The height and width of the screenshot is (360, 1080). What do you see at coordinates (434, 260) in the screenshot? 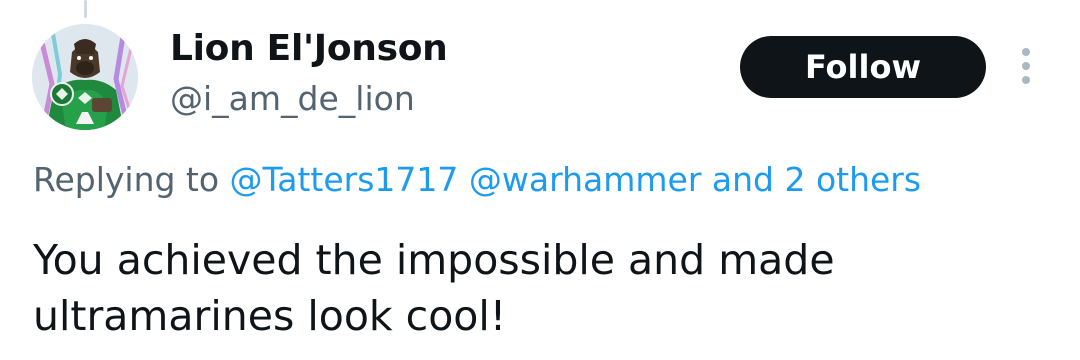
I see `tweet-text-line: You achieved the impossible and made` at bounding box center [434, 260].